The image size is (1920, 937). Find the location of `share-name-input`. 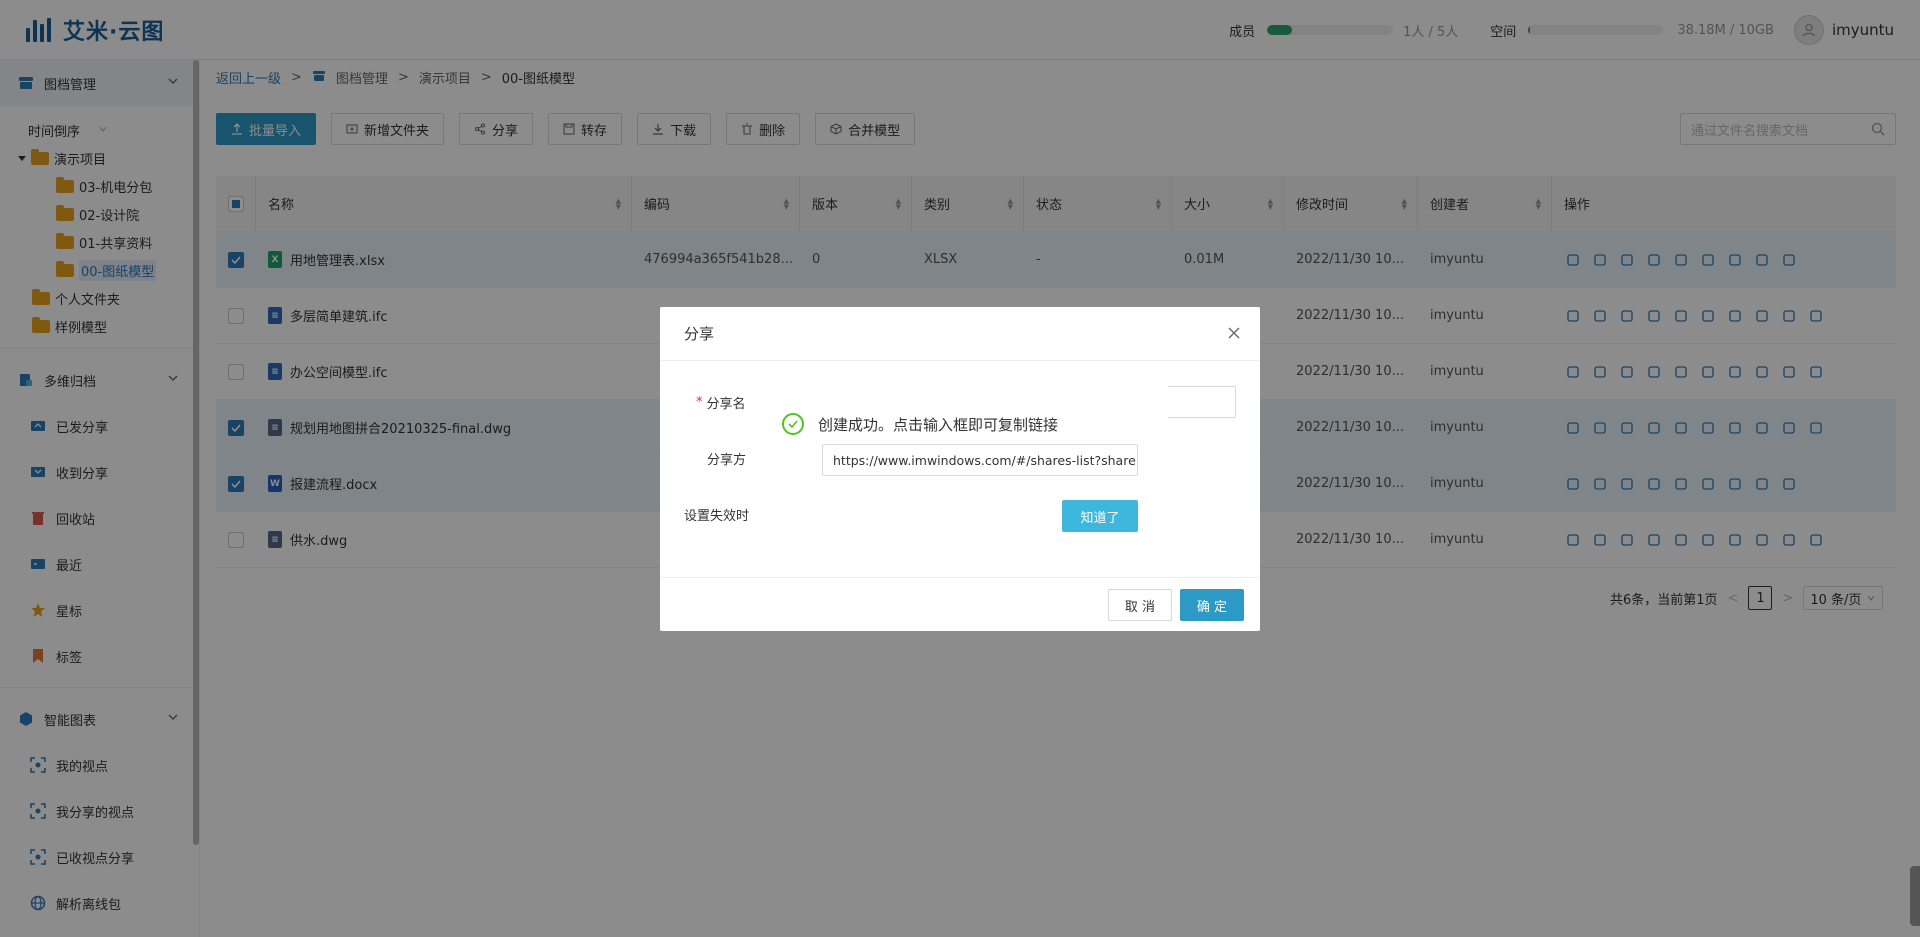

share-name-input is located at coordinates (1198, 402).